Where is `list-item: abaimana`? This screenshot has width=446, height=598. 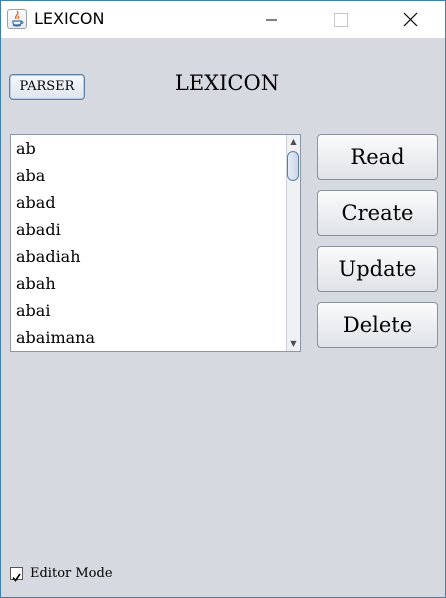 list-item: abaimana is located at coordinates (147, 337).